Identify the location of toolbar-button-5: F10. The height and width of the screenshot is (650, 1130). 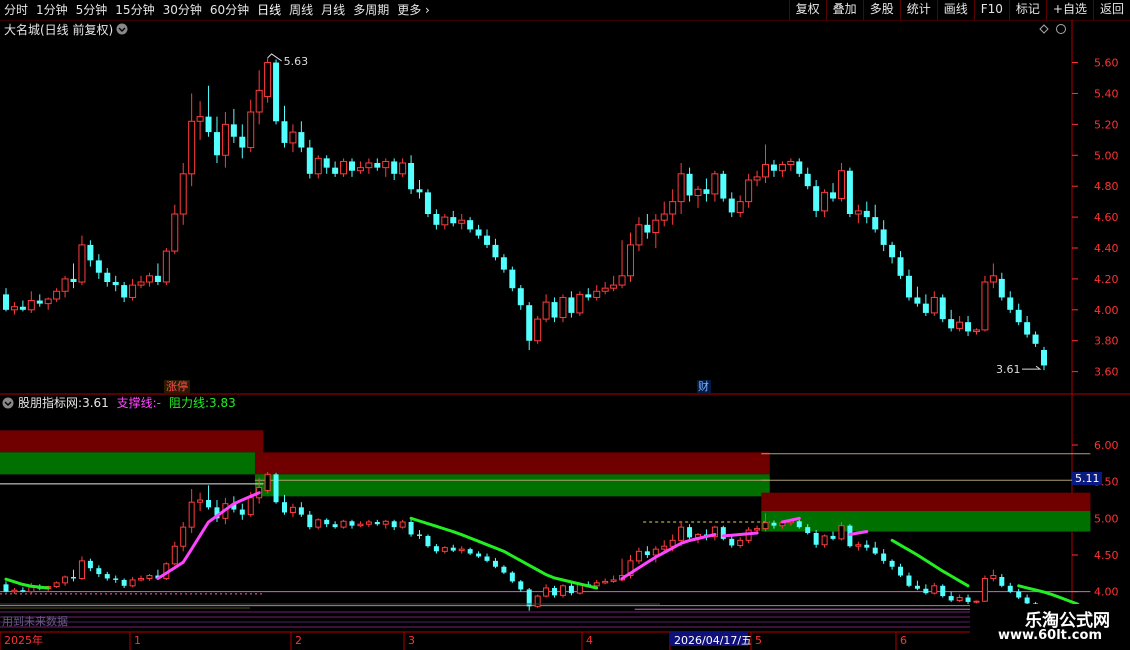
(991, 10).